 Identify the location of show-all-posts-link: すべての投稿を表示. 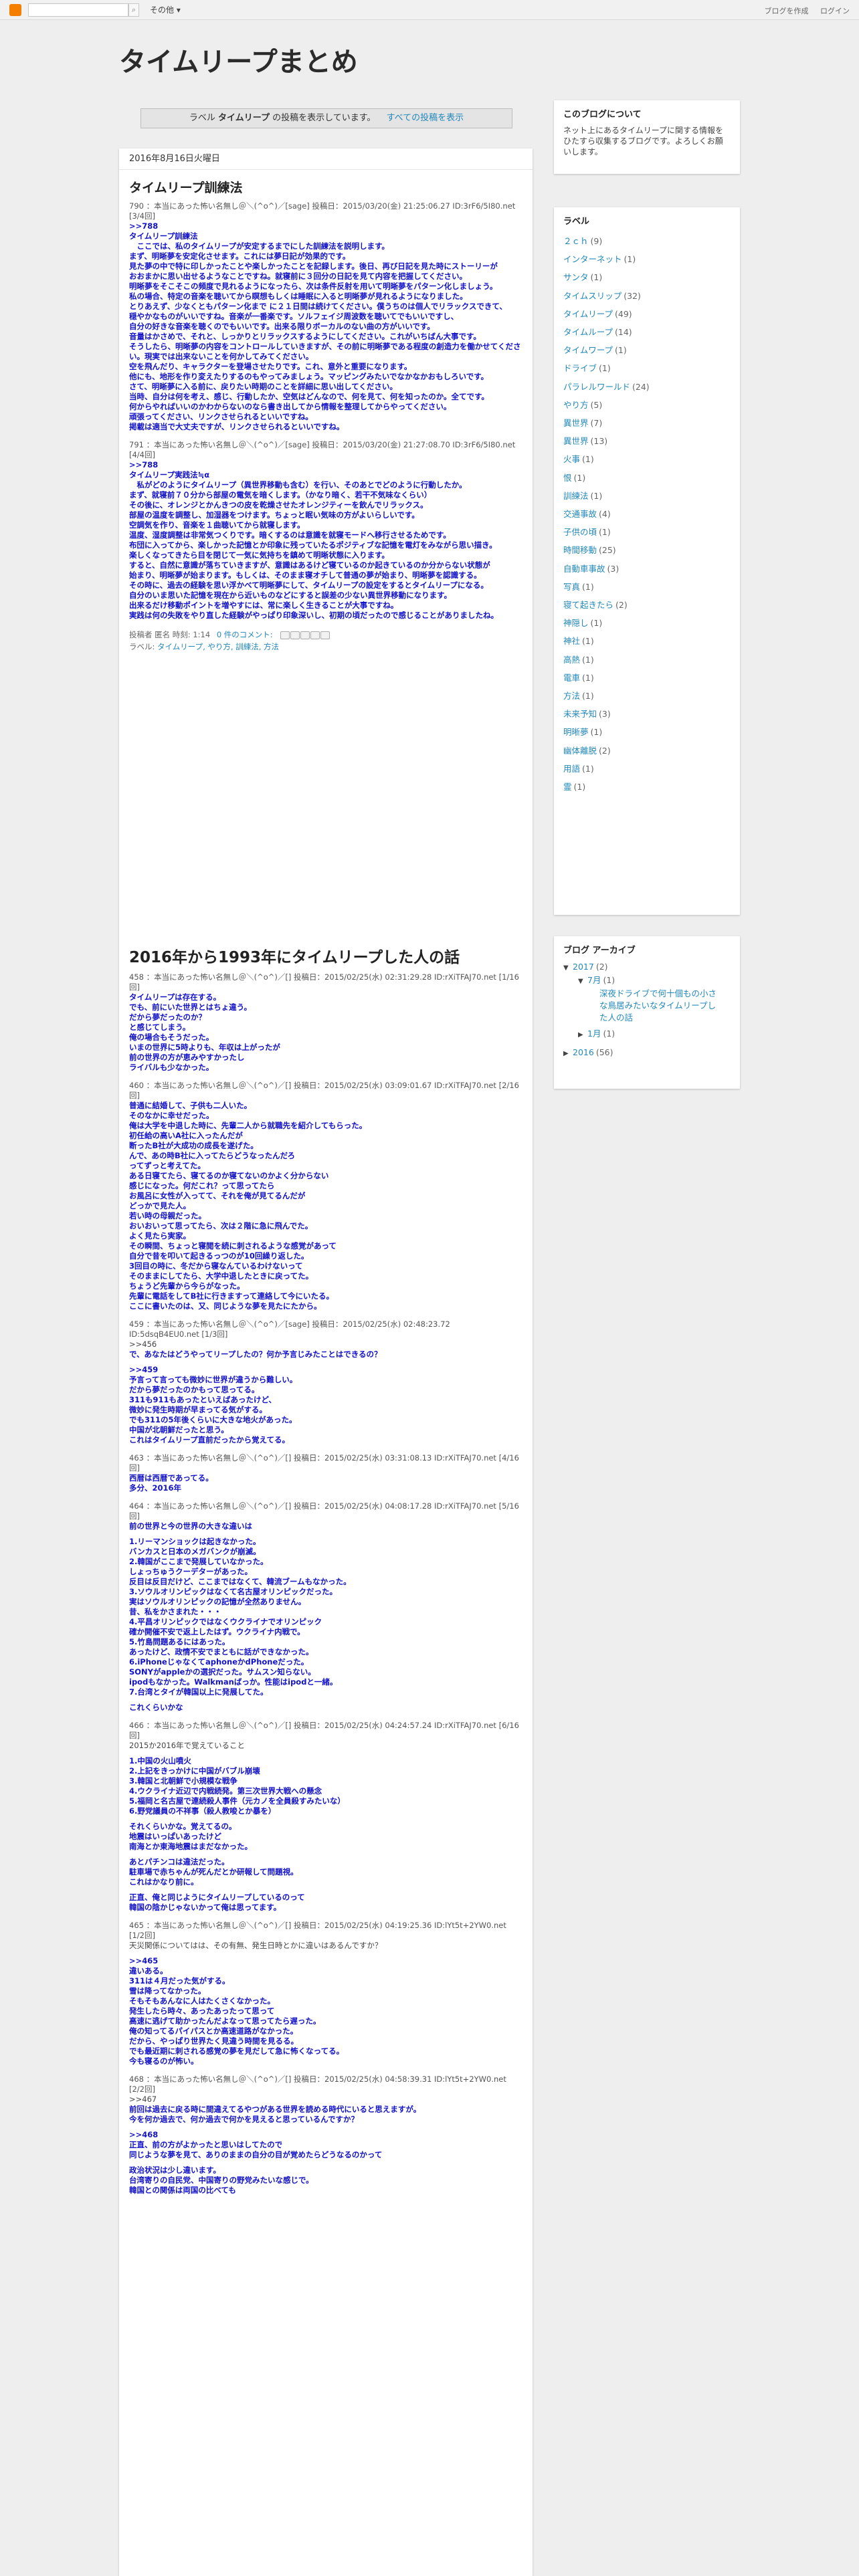
(426, 118).